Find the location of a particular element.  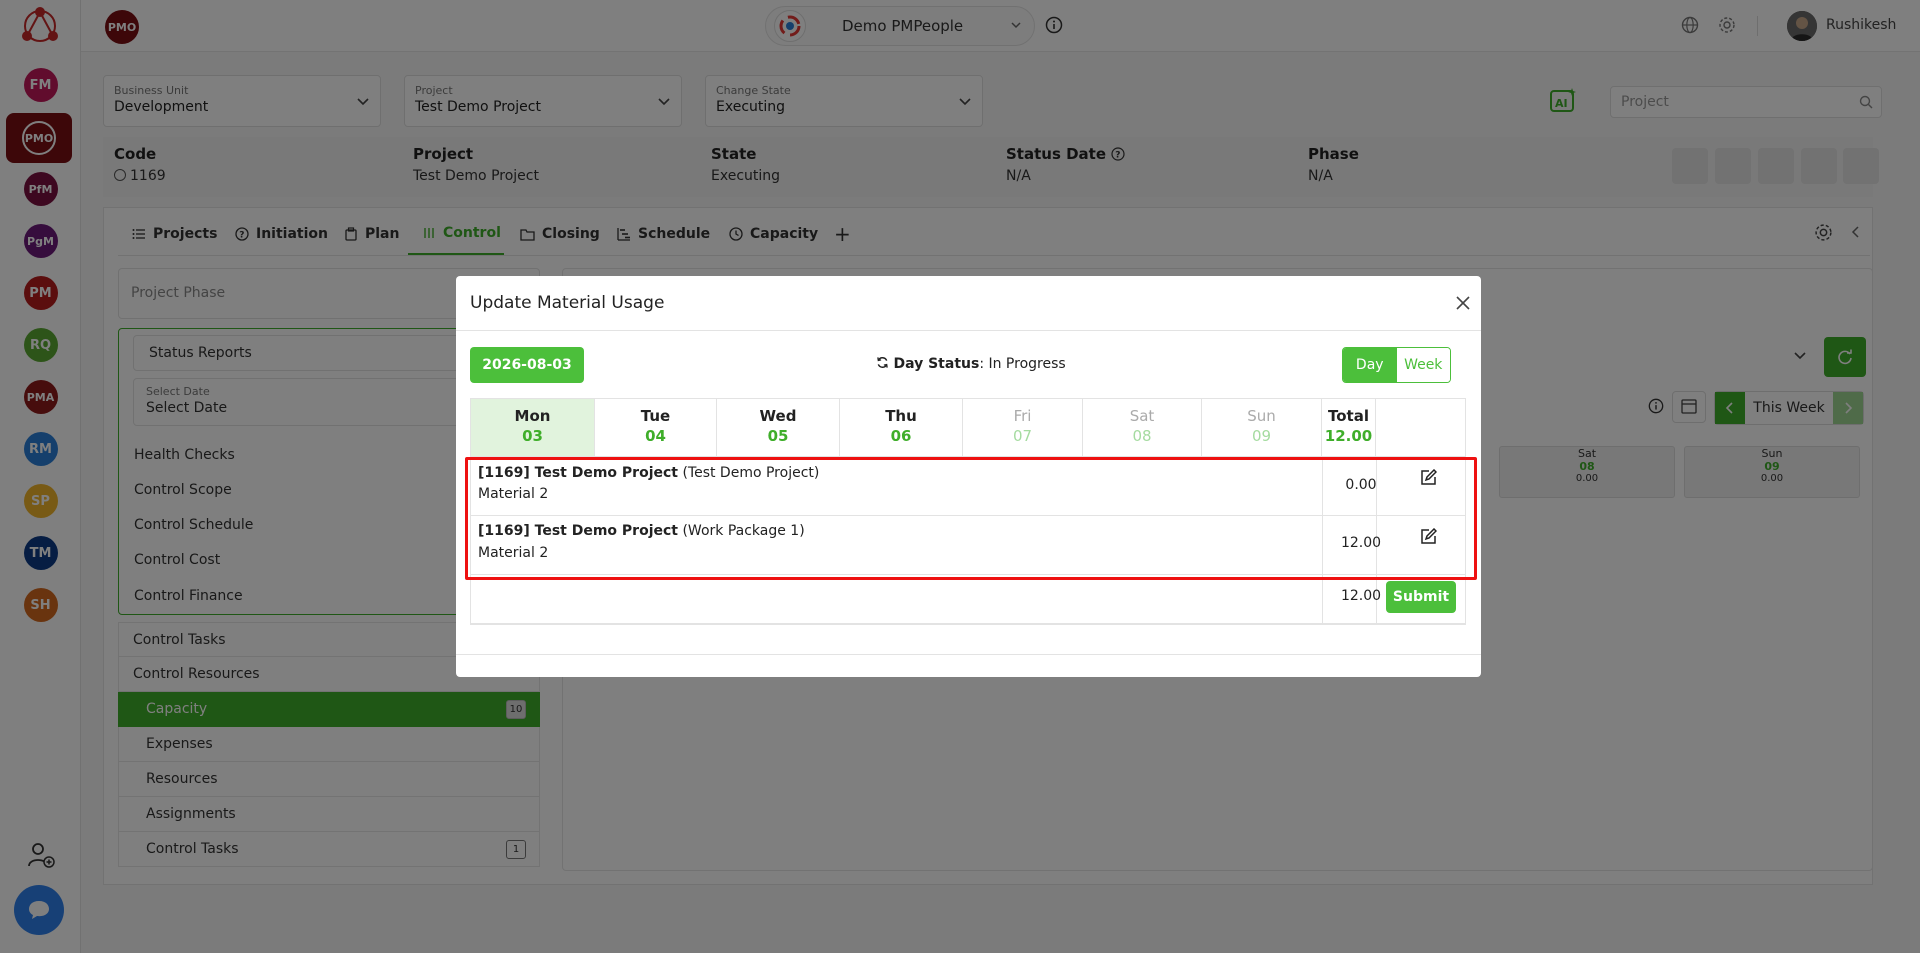

day-name: Thu is located at coordinates (901, 416).